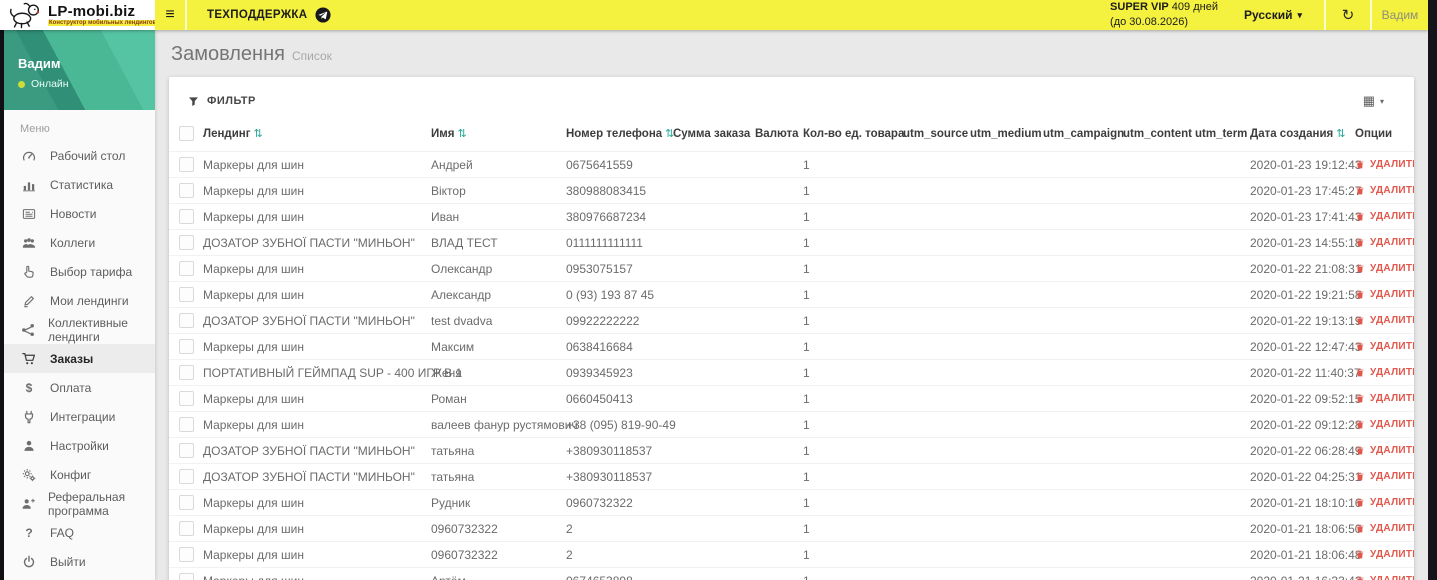 The height and width of the screenshot is (580, 1437). Describe the element at coordinates (1219, 136) in the screenshot. I see `column-header: utm_term` at that location.